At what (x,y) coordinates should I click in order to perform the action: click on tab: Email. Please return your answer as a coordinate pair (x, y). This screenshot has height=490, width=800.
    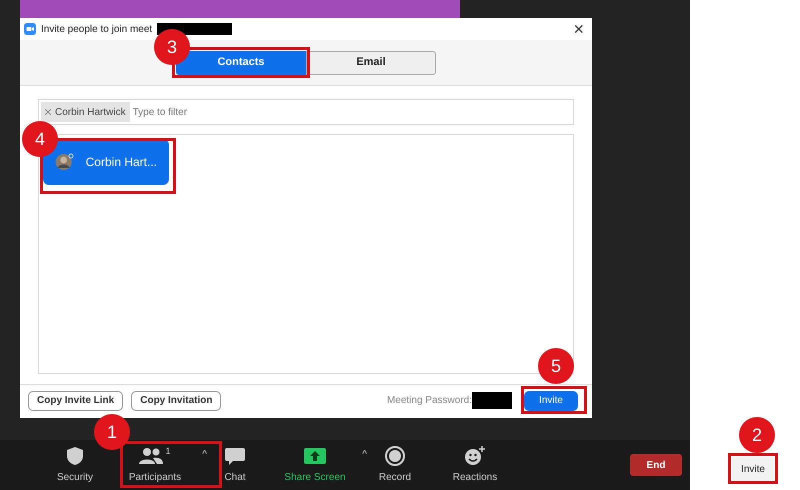
    Looking at the image, I should click on (371, 62).